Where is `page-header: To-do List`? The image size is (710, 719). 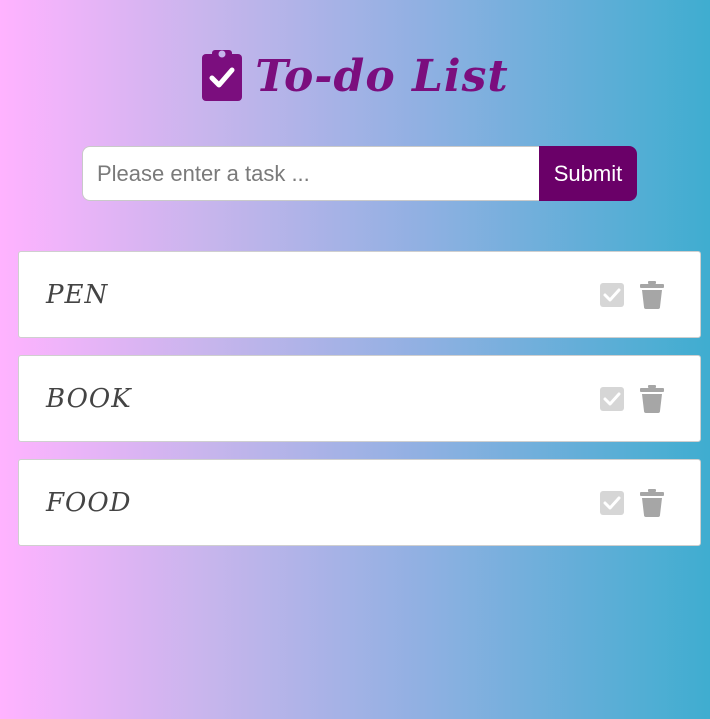 page-header: To-do List is located at coordinates (355, 76).